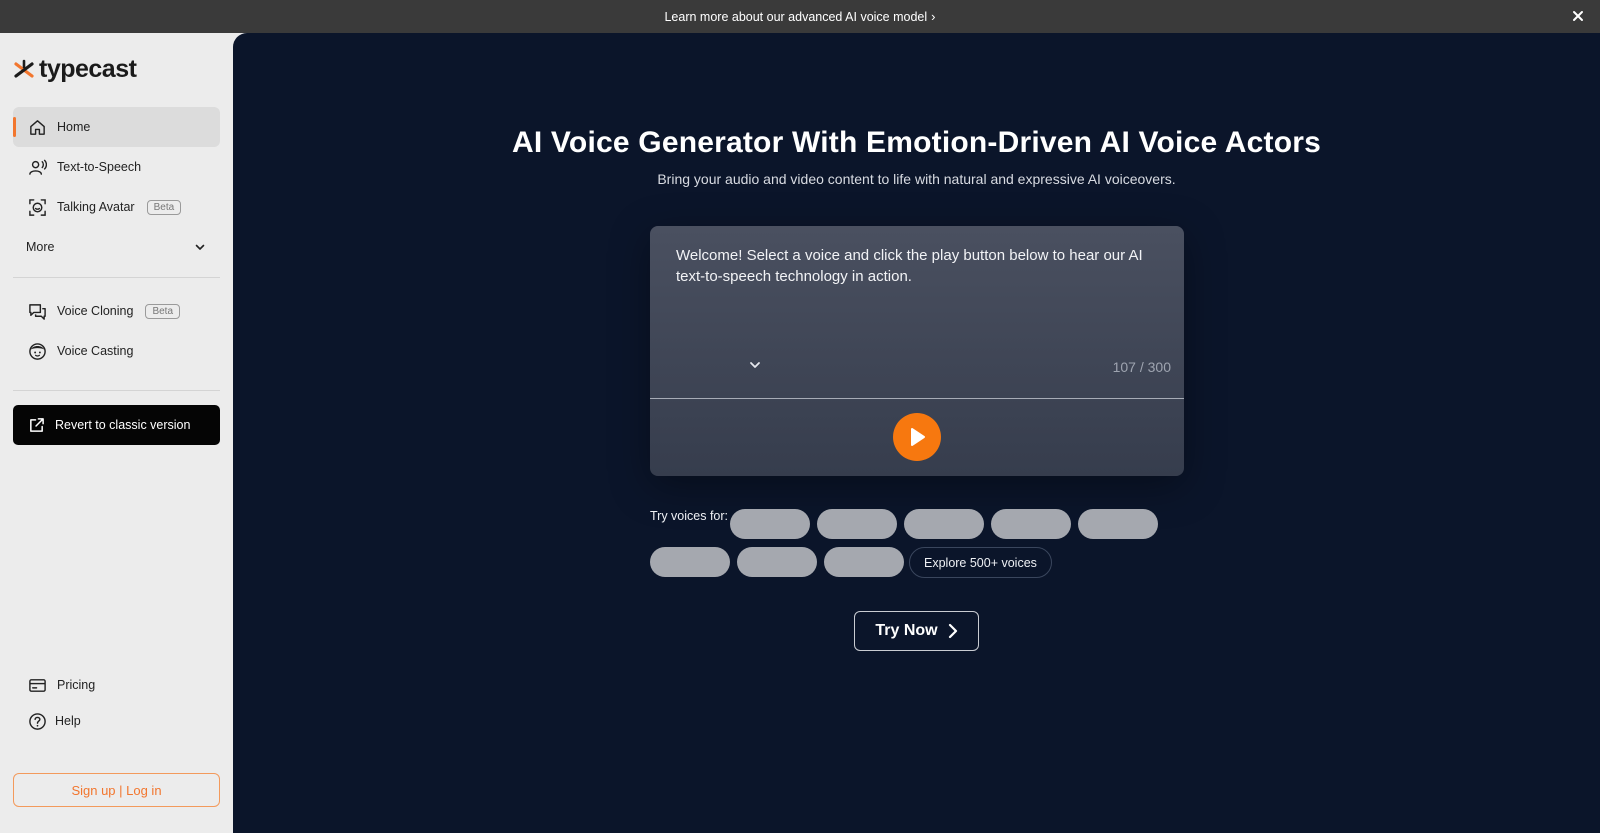 The image size is (1600, 833). Describe the element at coordinates (37, 424) in the screenshot. I see `external-link-icon` at that location.